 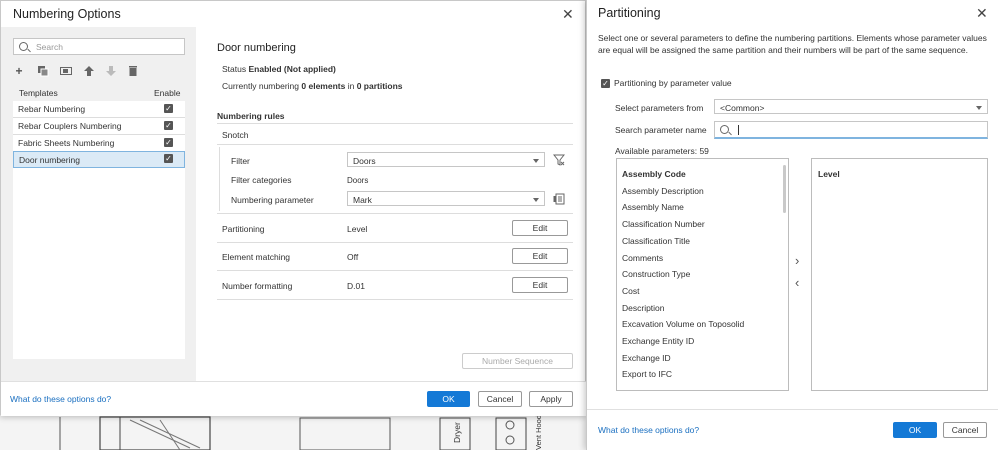 I want to click on param-item: Classification Title, so click(x=656, y=241).